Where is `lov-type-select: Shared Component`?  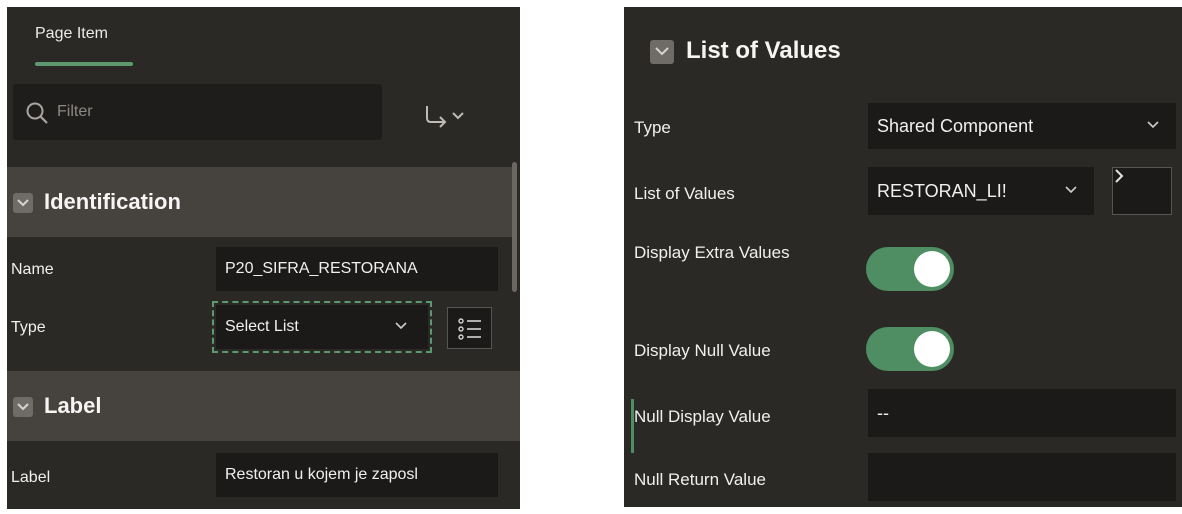
lov-type-select: Shared Component is located at coordinates (1022, 126).